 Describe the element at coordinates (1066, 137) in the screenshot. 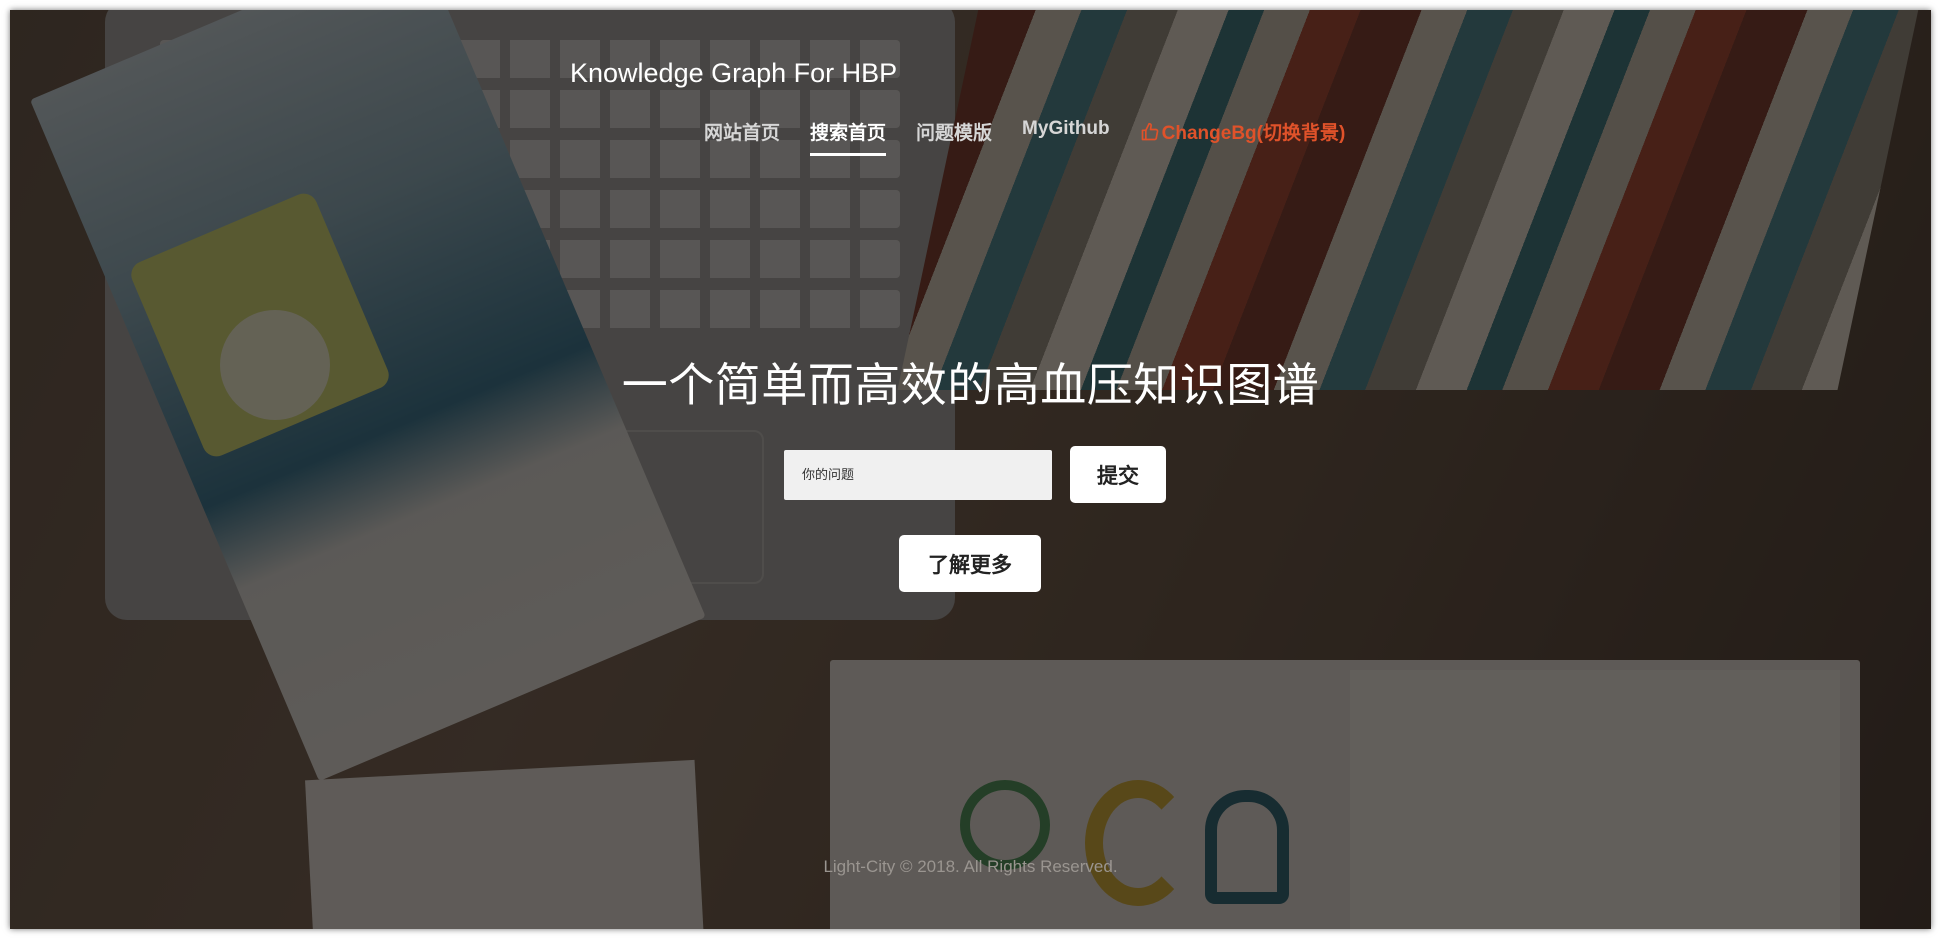

I see `nav-item-mygithub: MyGithub` at that location.